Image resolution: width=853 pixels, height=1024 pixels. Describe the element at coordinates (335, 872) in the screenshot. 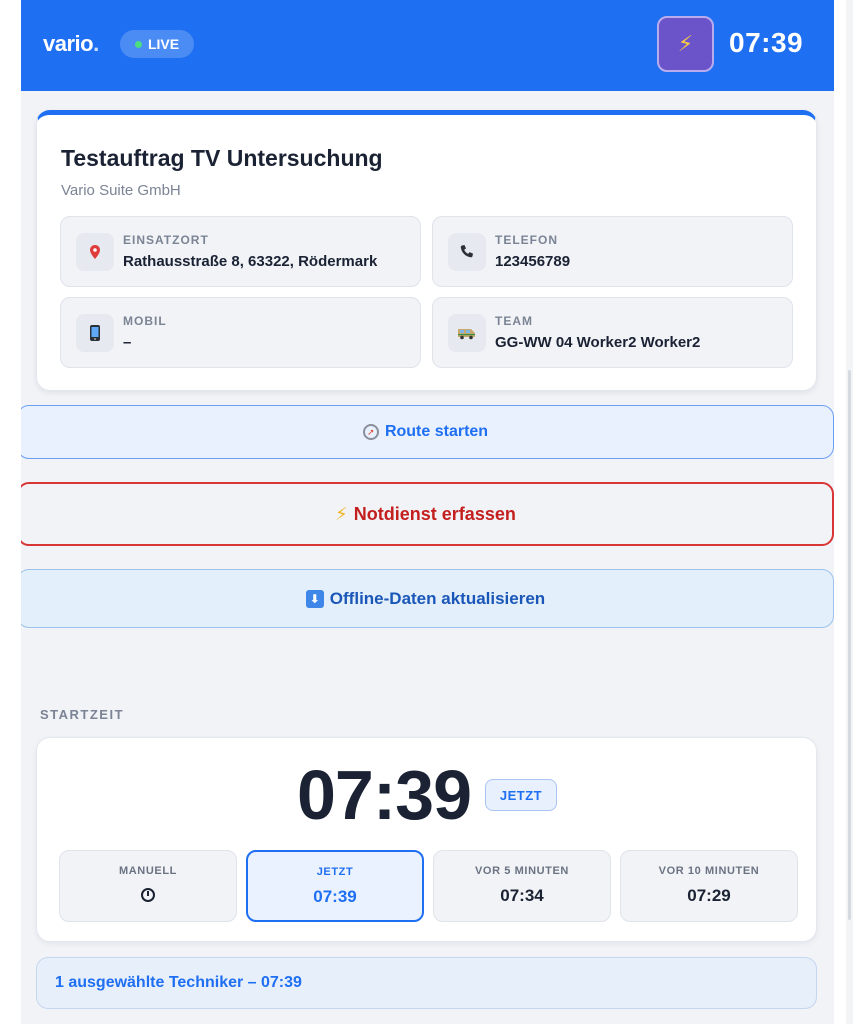

I see `time-option-label: JETZT` at that location.